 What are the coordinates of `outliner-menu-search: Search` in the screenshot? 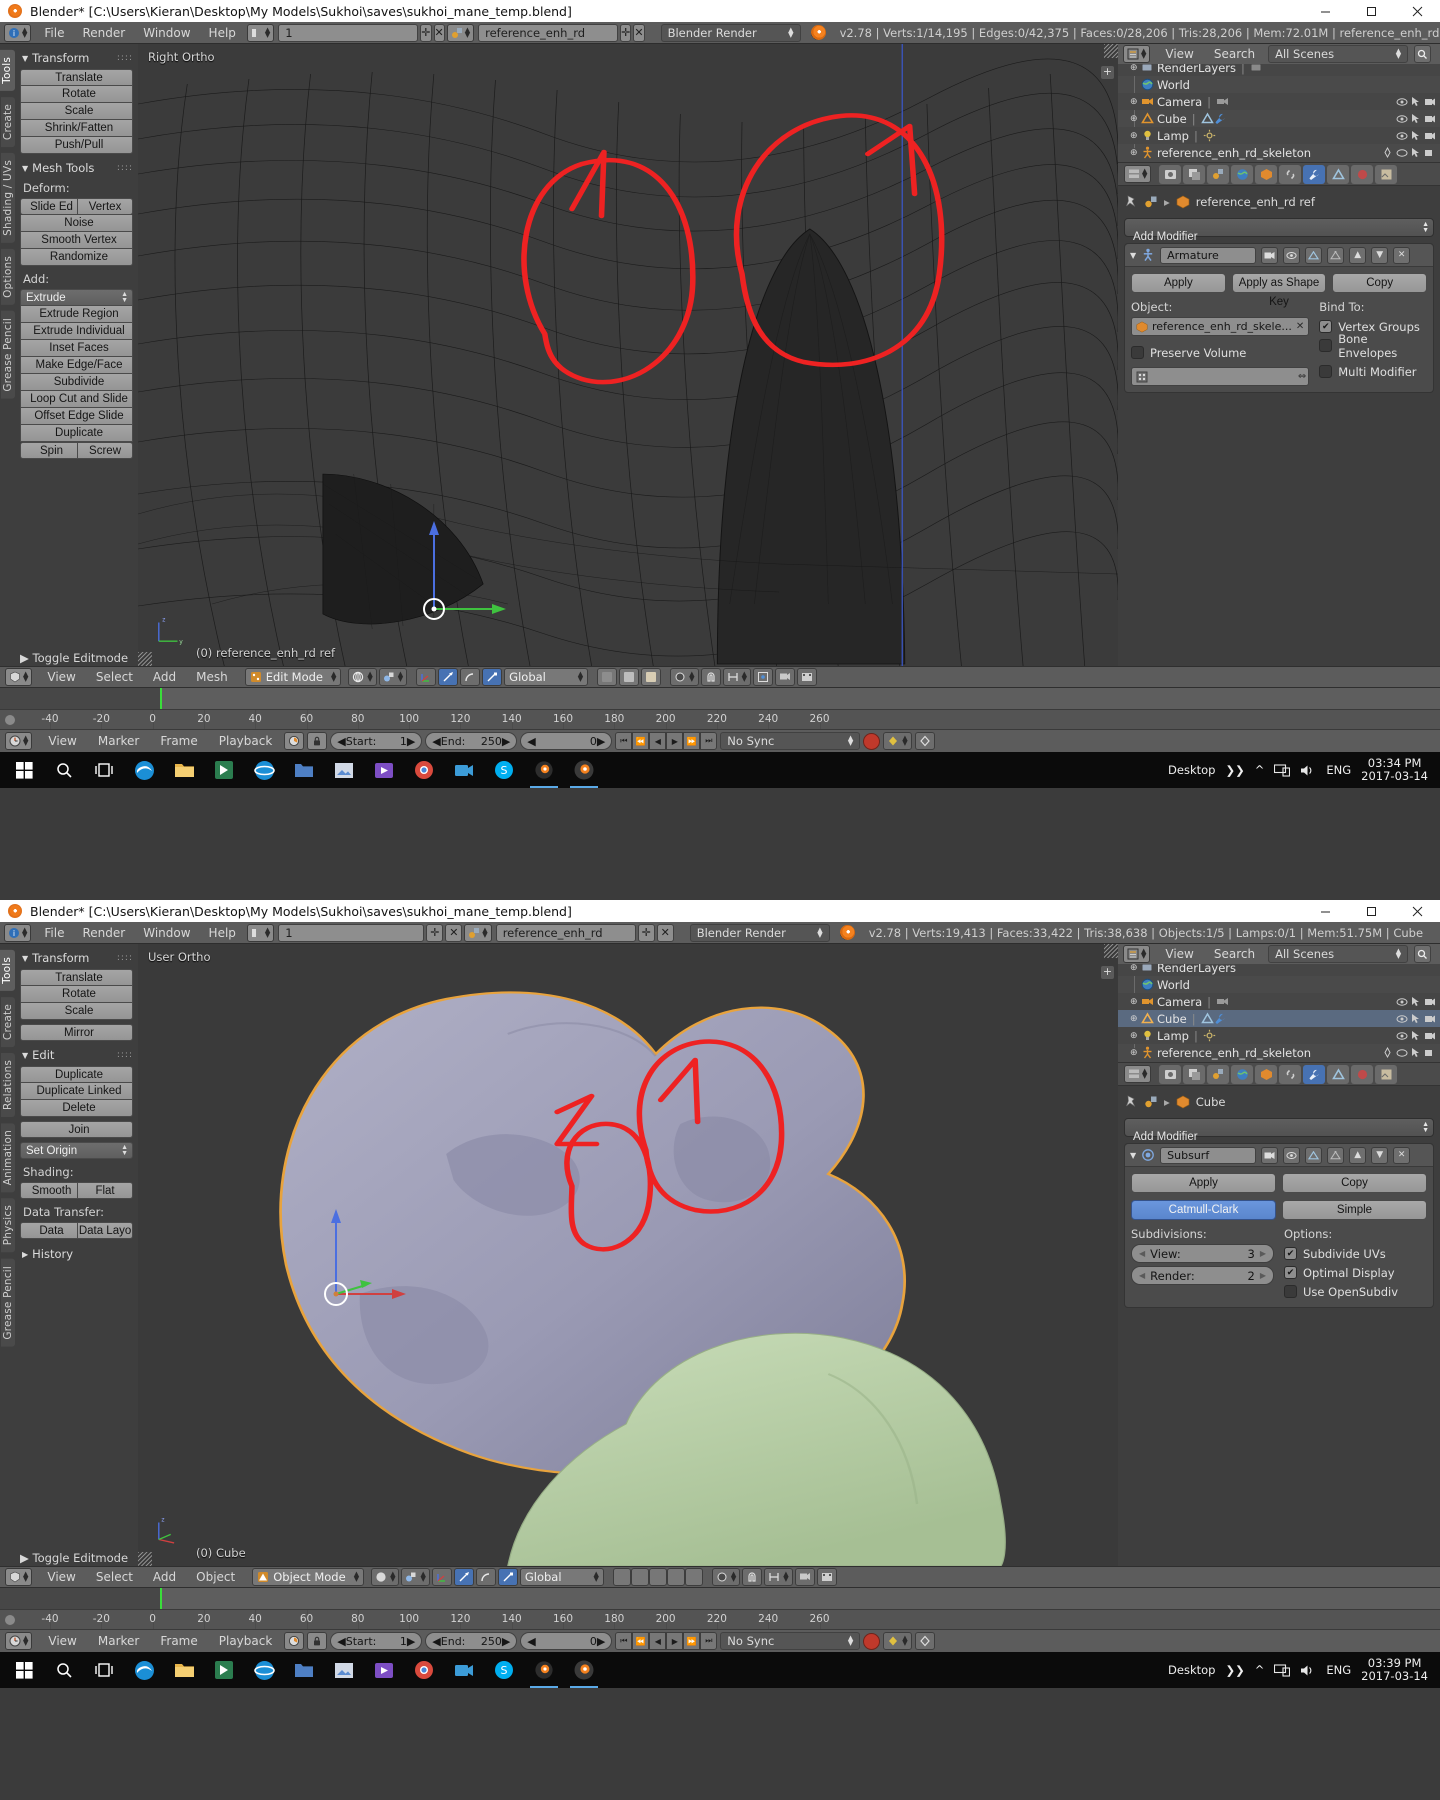 It's located at (1234, 954).